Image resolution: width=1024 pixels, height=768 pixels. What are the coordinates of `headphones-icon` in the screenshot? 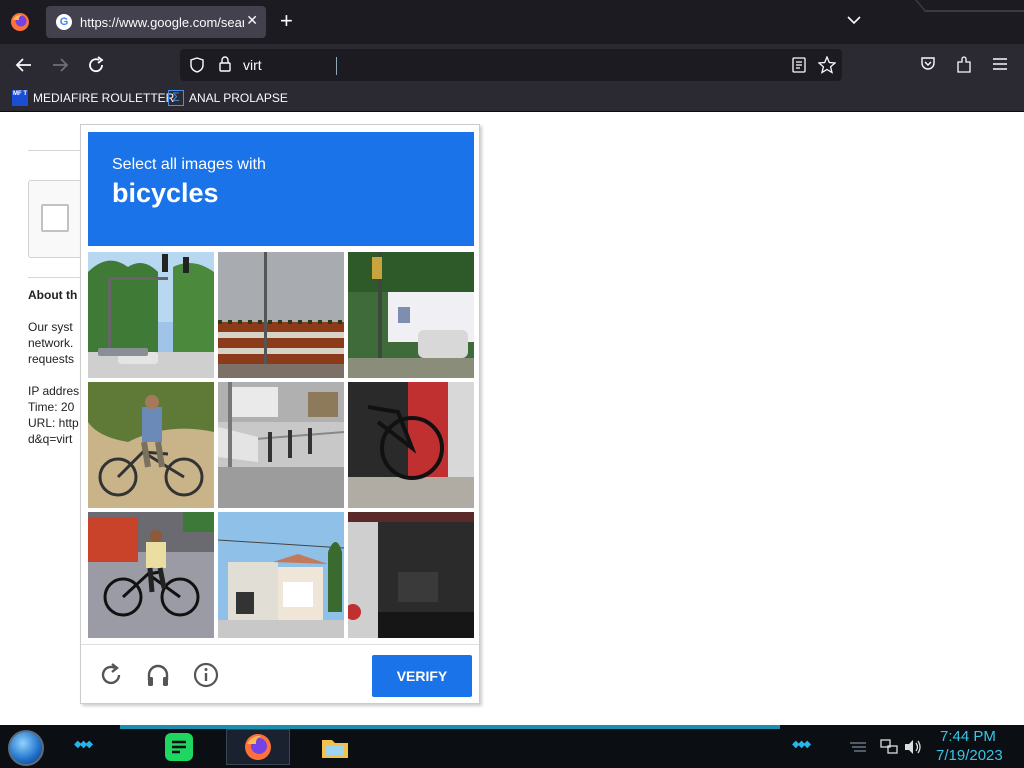 It's located at (158, 675).